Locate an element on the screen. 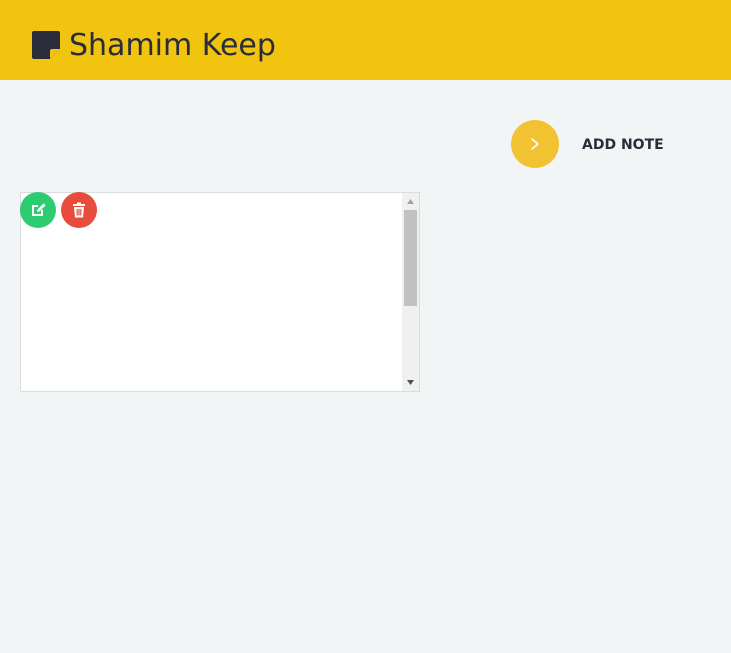 The height and width of the screenshot is (653, 731). note-scrollbar is located at coordinates (410, 292).